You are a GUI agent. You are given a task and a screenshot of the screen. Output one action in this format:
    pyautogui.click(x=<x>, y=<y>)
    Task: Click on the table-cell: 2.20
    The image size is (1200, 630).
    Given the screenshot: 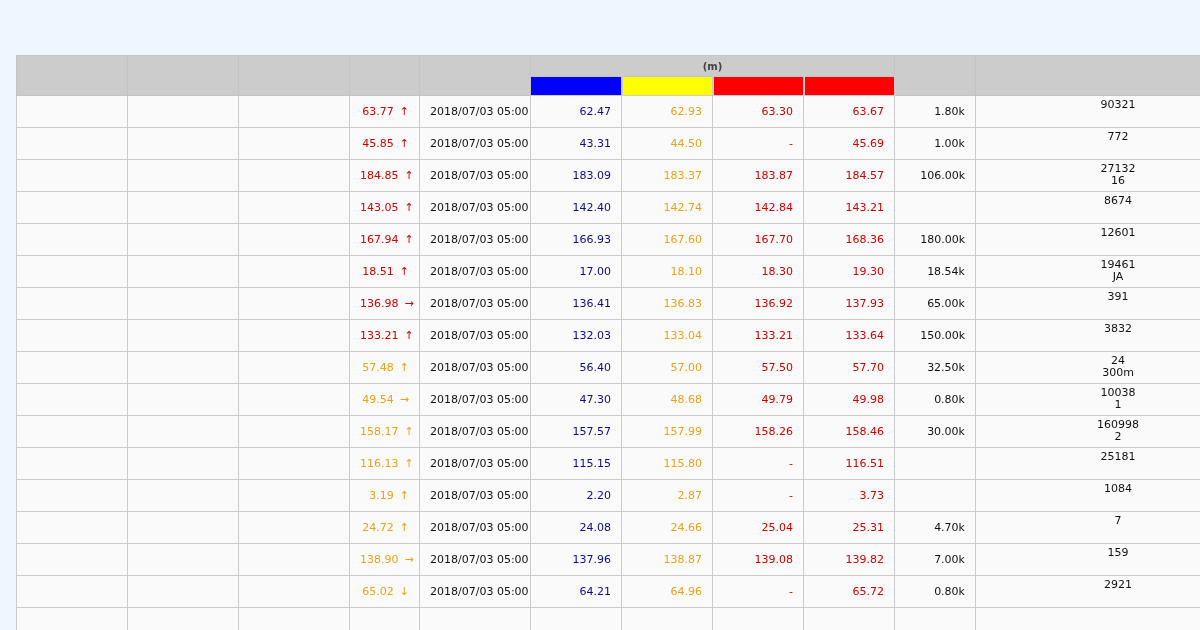 What is the action you would take?
    pyautogui.click(x=576, y=495)
    